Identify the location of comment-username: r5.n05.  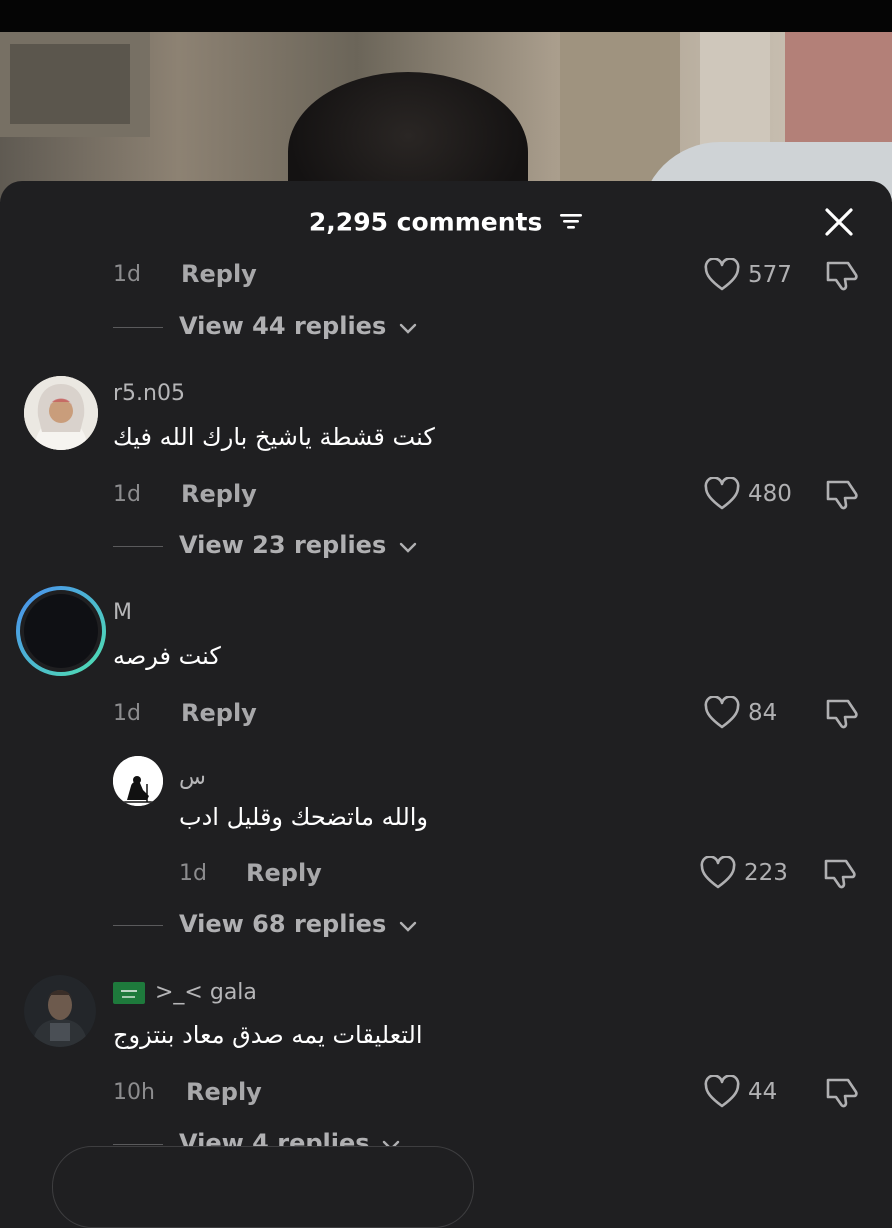
(149, 393).